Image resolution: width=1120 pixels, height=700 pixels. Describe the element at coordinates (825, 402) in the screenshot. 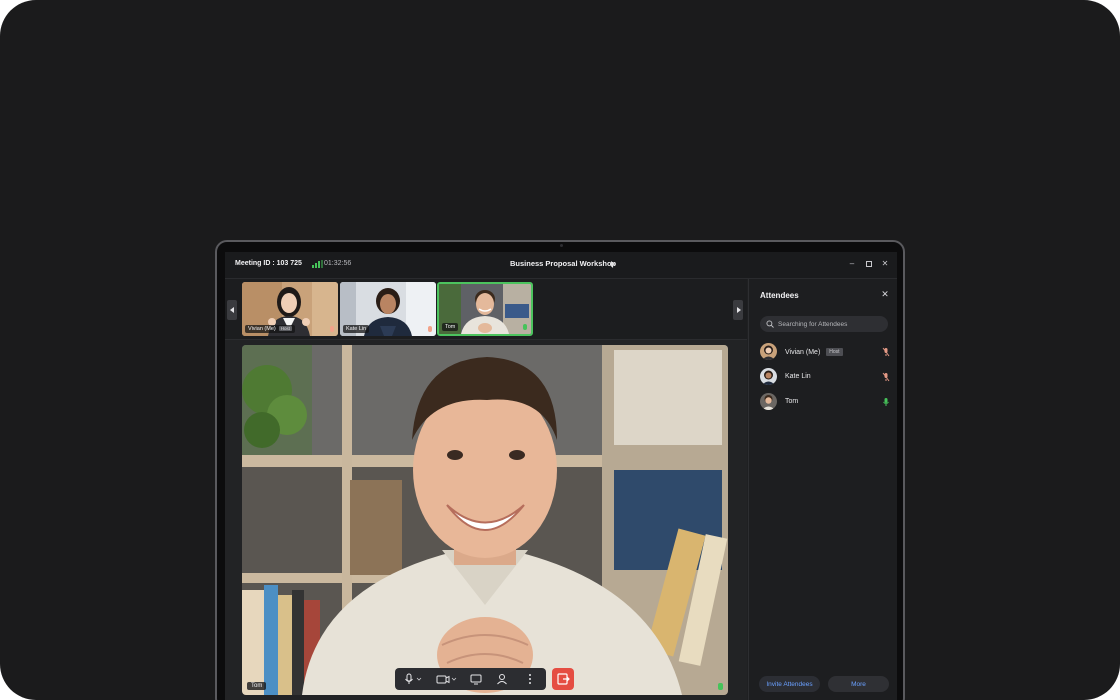

I see `attendee-row-tom: Tom` at that location.